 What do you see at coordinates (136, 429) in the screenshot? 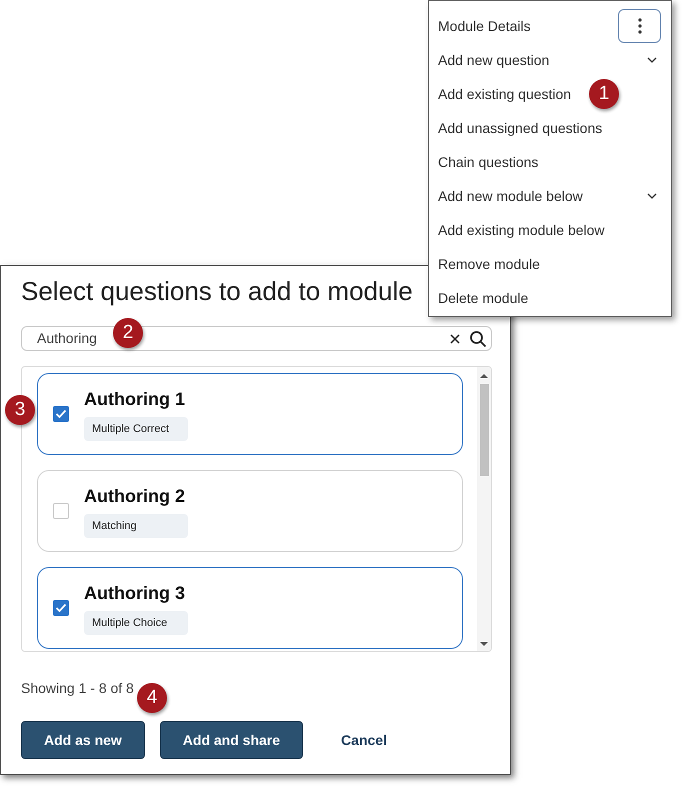
I see `question-type-tag: Multiple Correct` at bounding box center [136, 429].